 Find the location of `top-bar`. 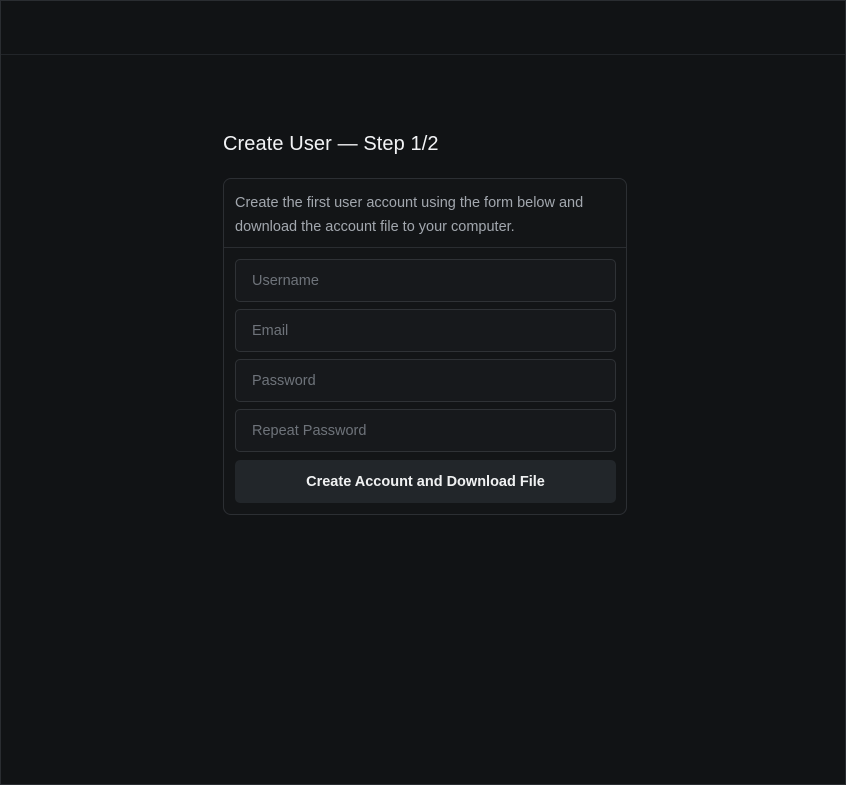

top-bar is located at coordinates (423, 28).